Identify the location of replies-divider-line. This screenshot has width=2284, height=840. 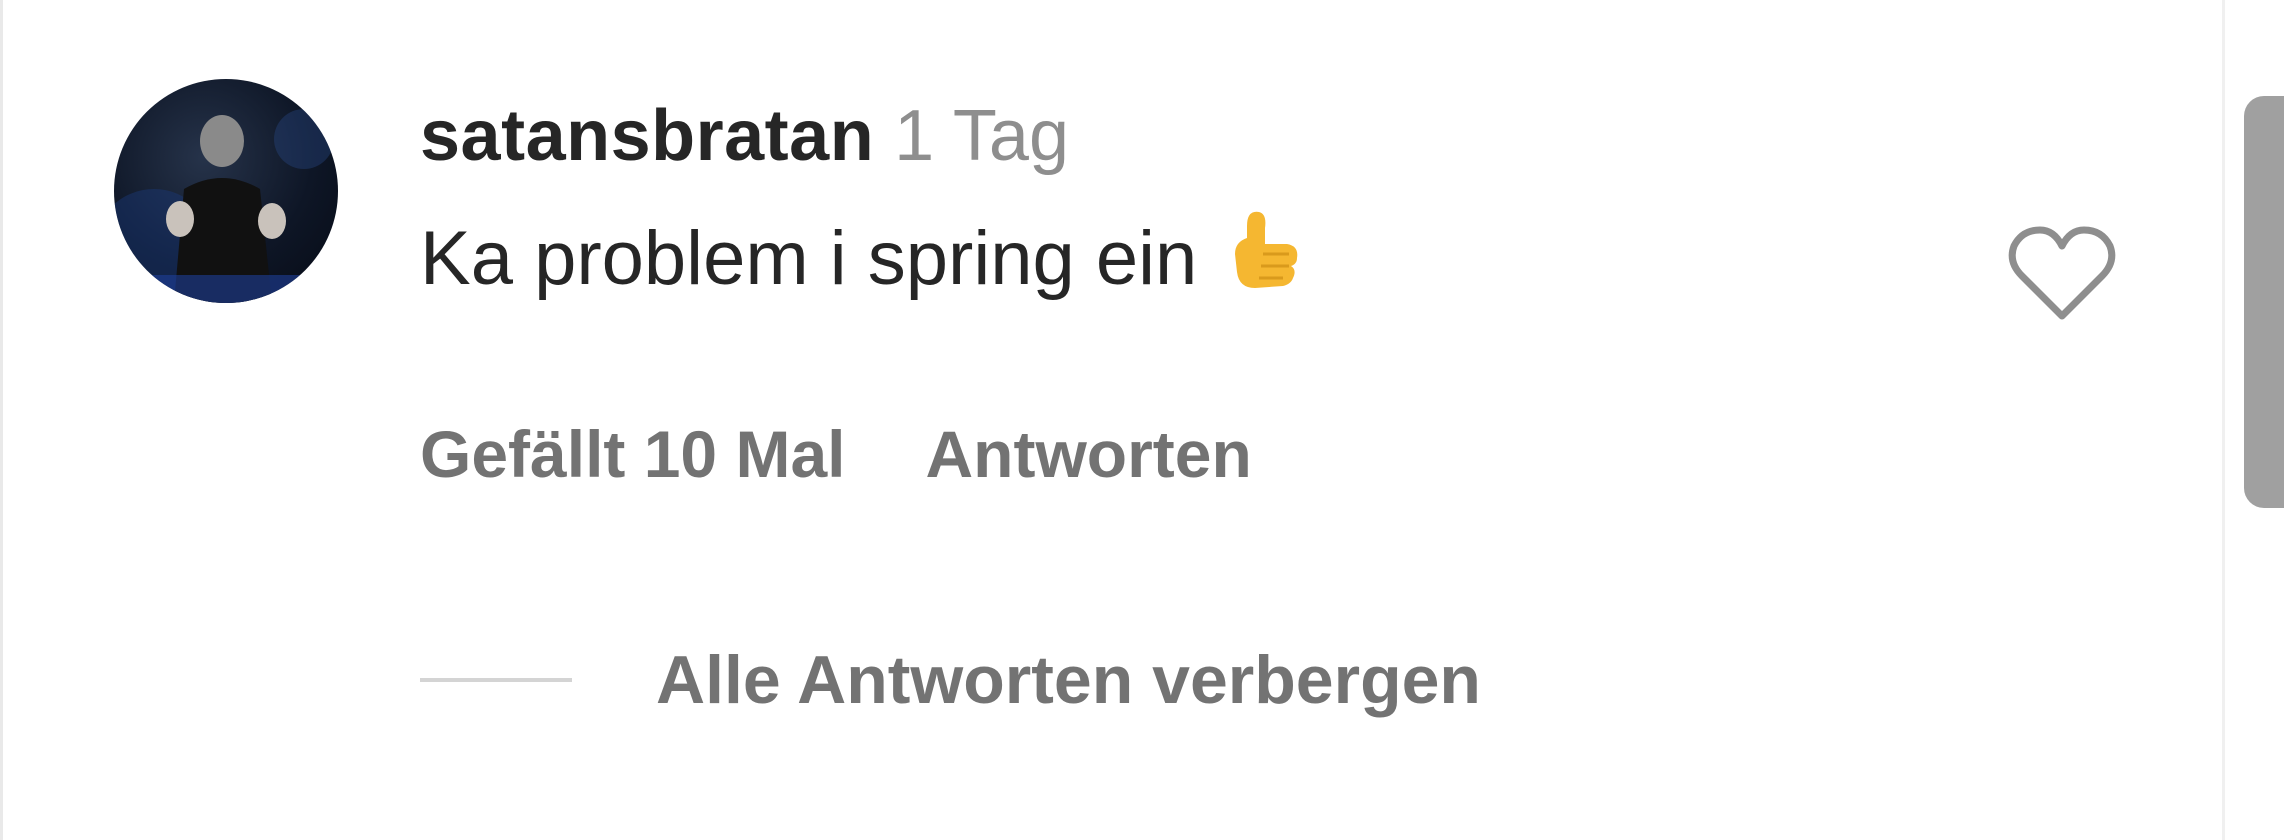
(496, 680).